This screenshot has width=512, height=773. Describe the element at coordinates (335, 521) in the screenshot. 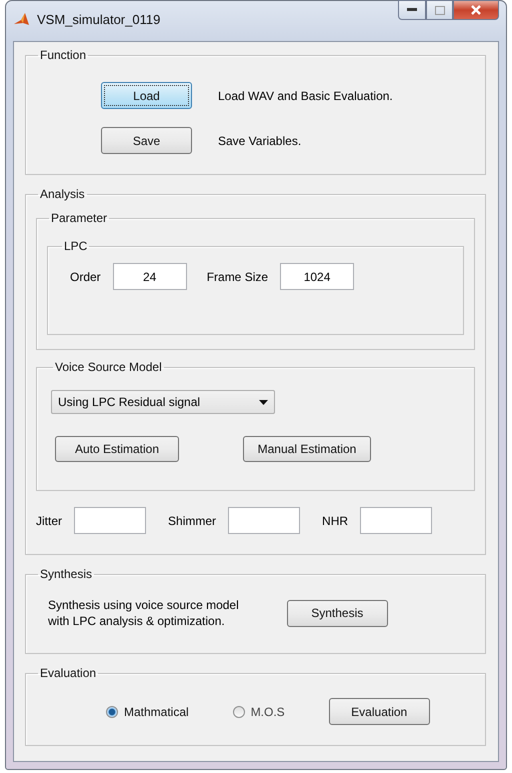

I see `field-label: NHR` at that location.